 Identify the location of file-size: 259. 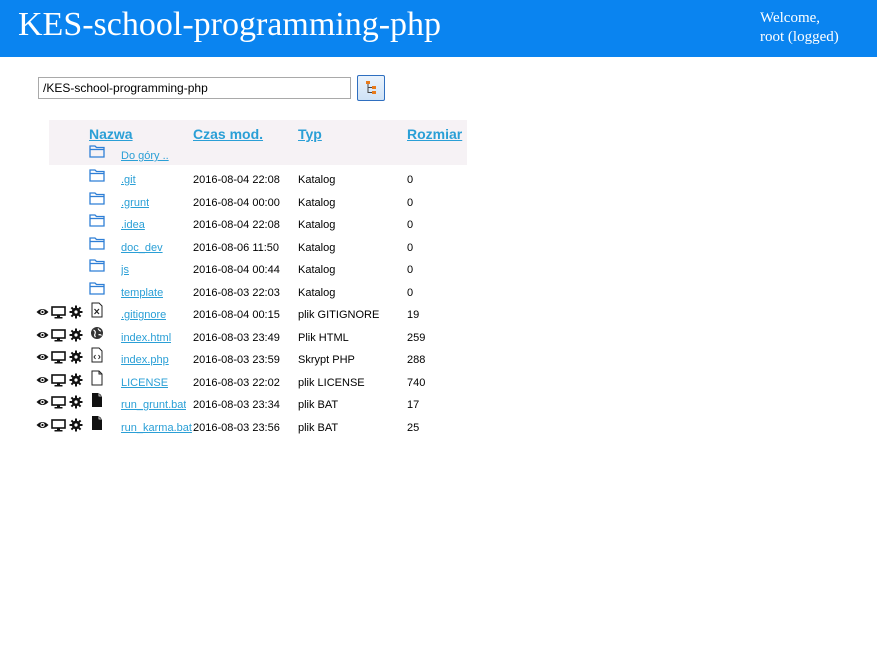
(416, 337).